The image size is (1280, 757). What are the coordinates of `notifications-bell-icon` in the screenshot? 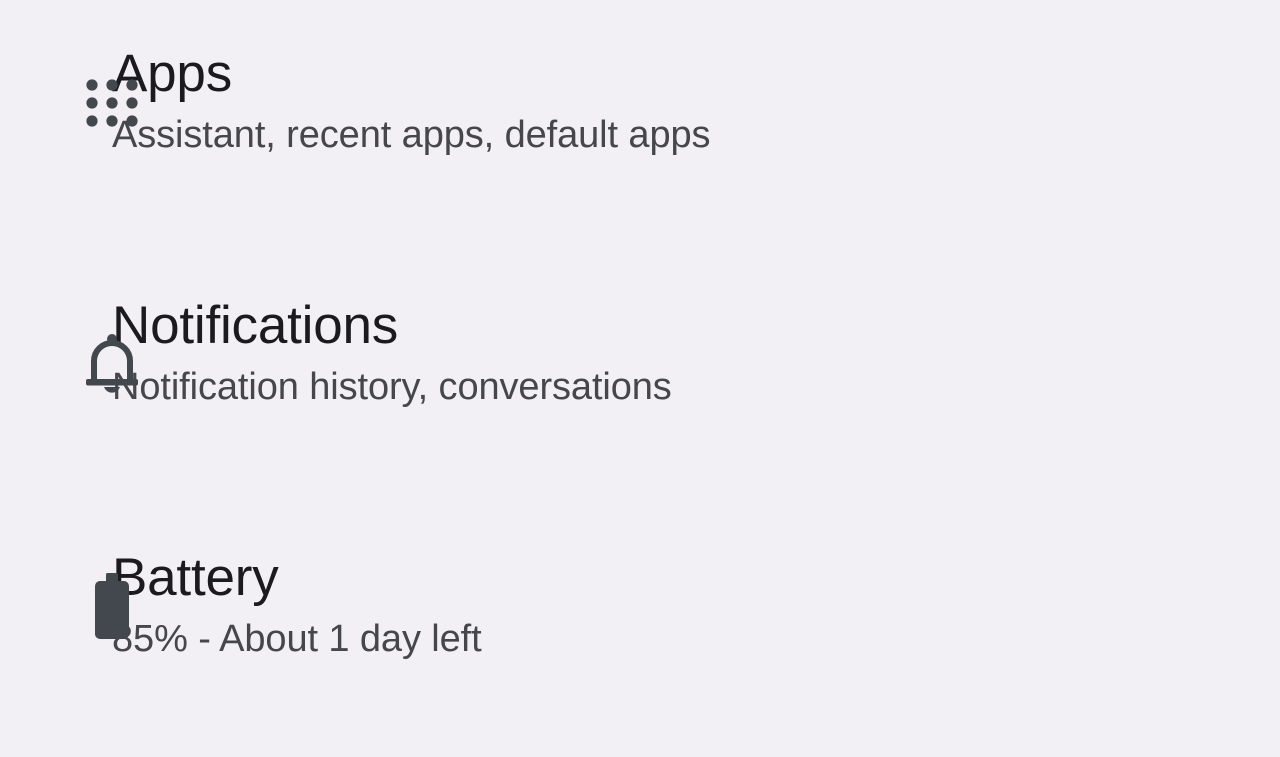 It's located at (112, 355).